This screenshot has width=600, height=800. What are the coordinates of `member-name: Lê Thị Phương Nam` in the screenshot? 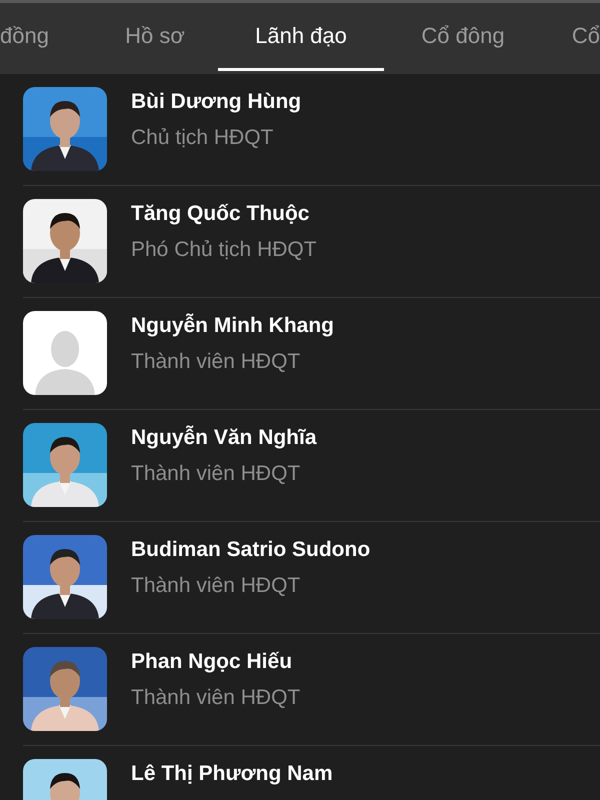 It's located at (232, 774).